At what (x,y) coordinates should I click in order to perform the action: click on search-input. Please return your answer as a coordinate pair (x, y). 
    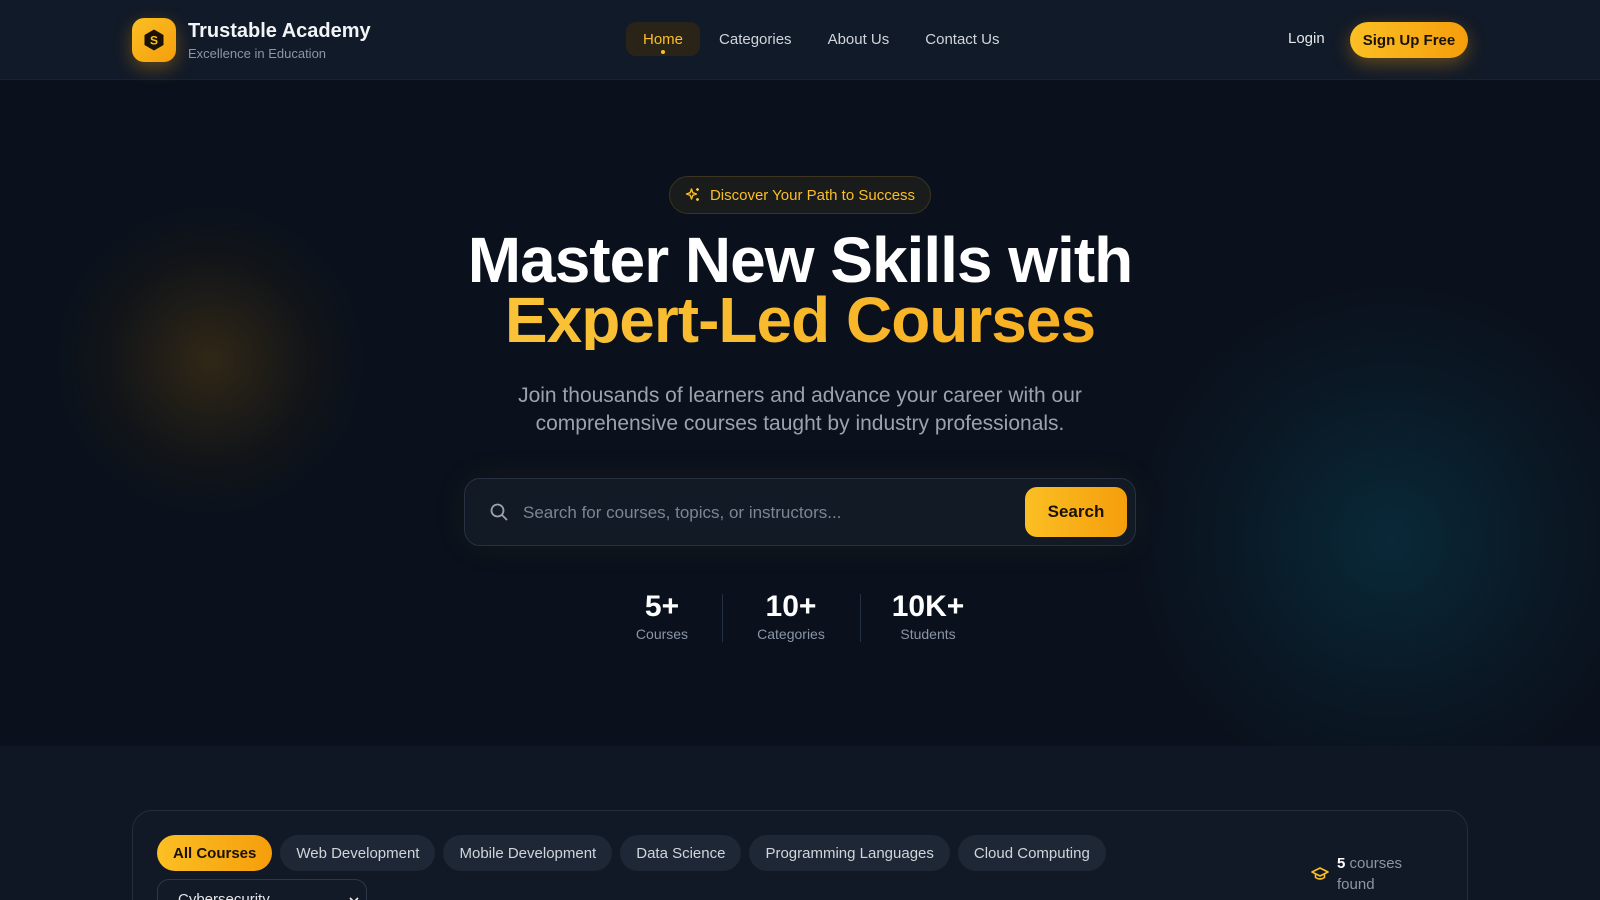
    Looking at the image, I should click on (758, 513).